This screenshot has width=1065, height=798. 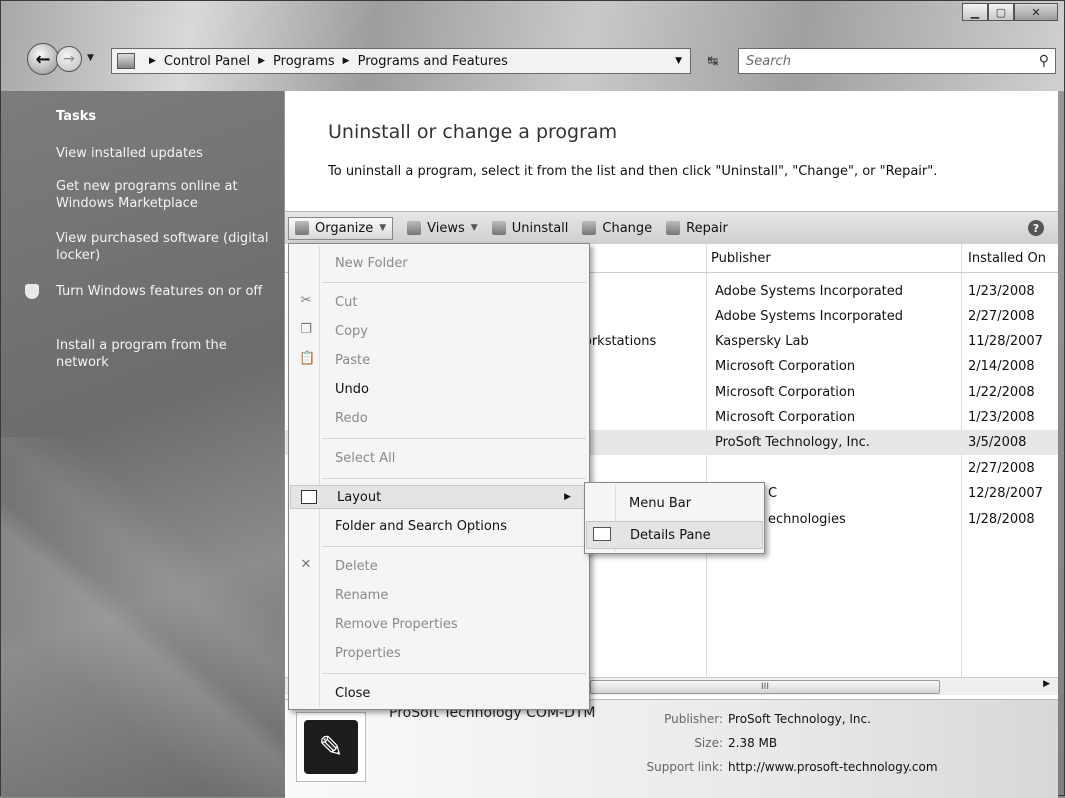 What do you see at coordinates (961, 462) in the screenshot?
I see `column-divider` at bounding box center [961, 462].